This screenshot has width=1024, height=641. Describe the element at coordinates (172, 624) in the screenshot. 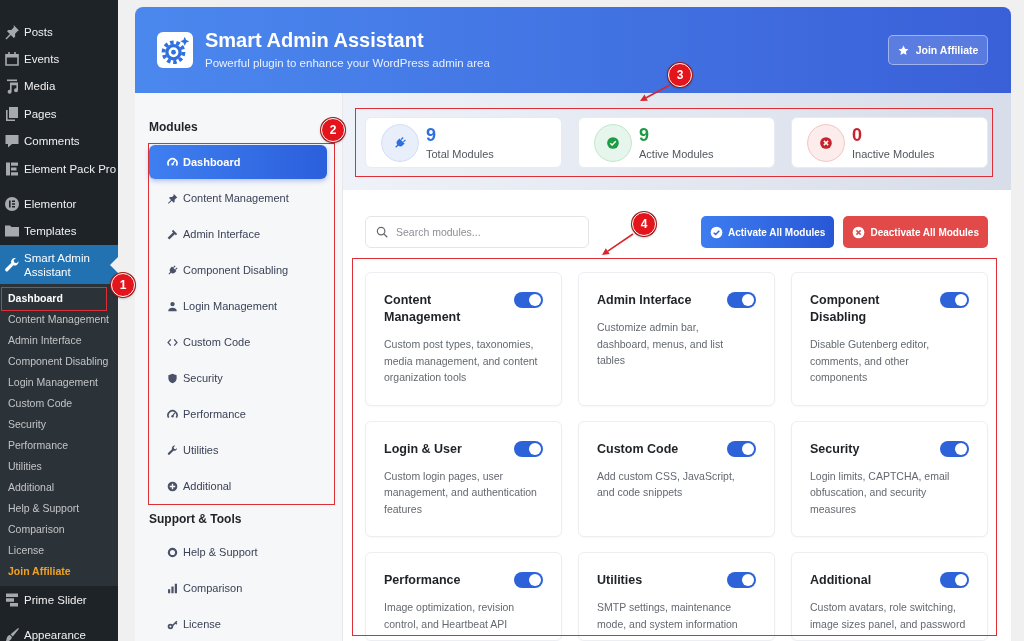

I see `key-icon` at that location.